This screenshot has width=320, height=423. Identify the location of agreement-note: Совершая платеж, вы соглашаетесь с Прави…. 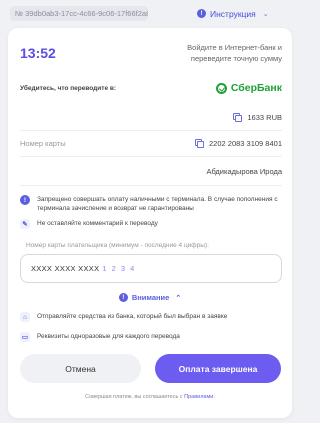
(150, 397).